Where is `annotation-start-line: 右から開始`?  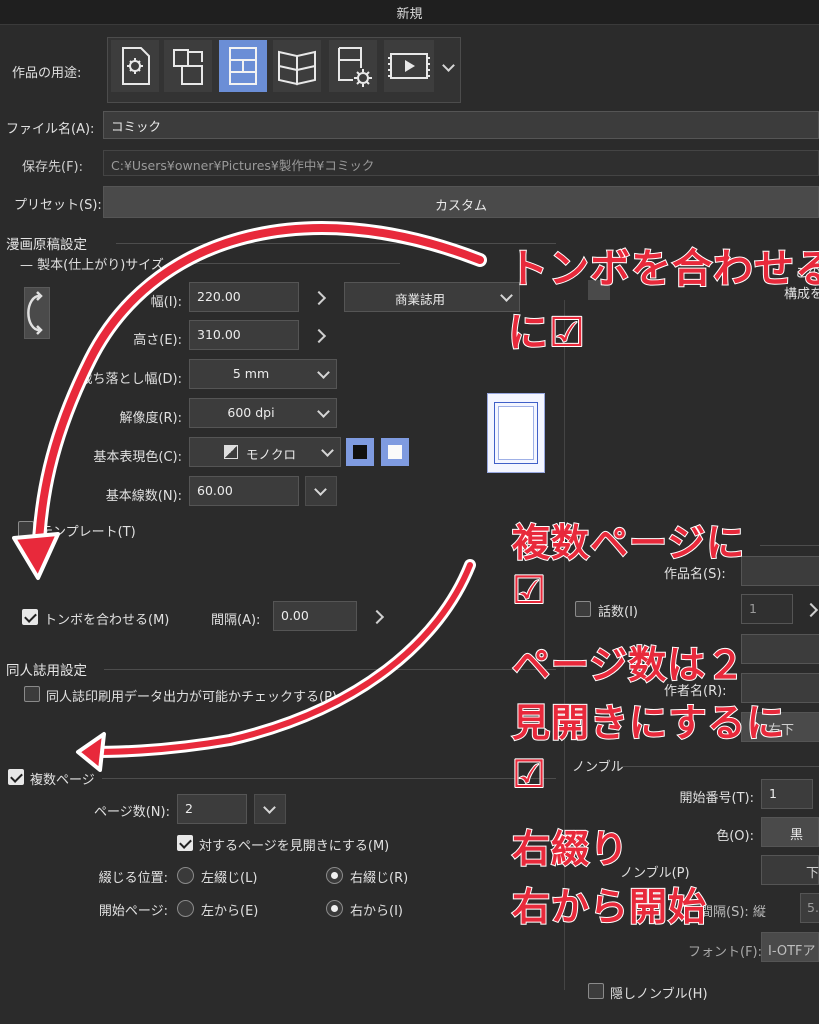 annotation-start-line: 右から開始 is located at coordinates (609, 907).